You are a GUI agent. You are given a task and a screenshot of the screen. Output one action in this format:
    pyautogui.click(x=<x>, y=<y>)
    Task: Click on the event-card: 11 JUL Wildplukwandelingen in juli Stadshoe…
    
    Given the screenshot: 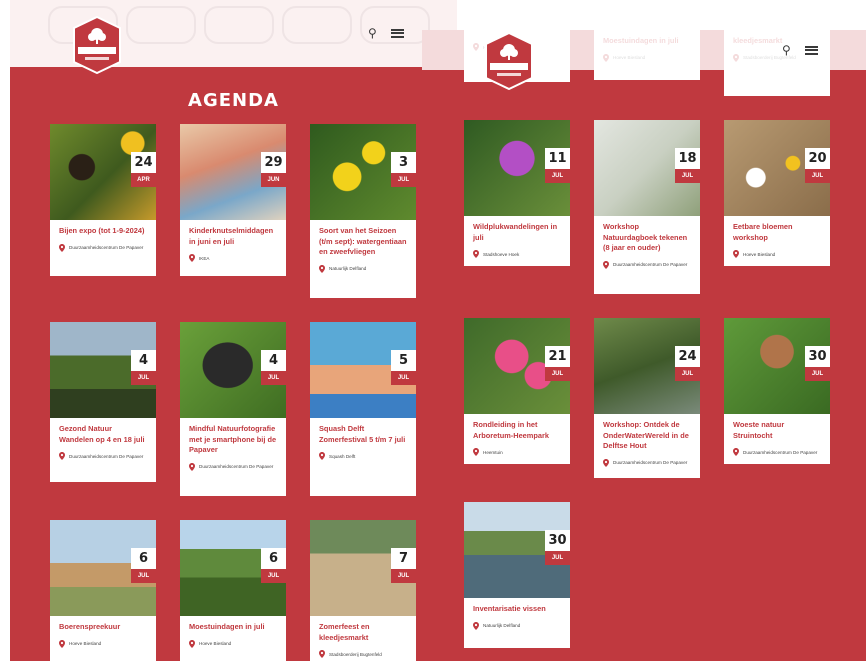 What is the action you would take?
    pyautogui.click(x=517, y=193)
    